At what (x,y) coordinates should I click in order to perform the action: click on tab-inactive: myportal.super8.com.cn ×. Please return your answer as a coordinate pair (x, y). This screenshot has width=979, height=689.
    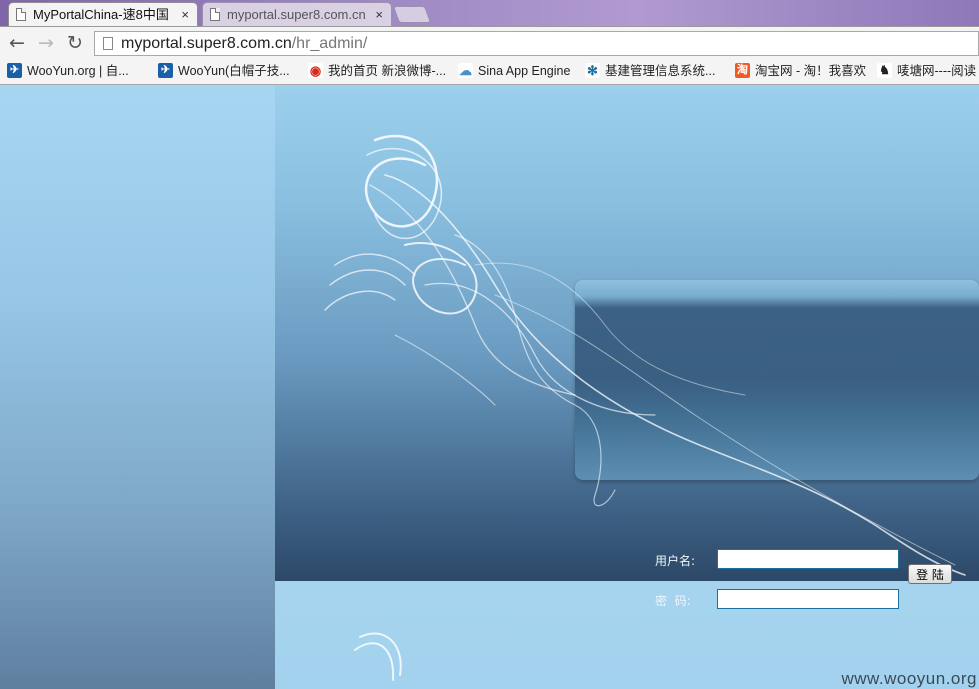
    Looking at the image, I should click on (297, 14).